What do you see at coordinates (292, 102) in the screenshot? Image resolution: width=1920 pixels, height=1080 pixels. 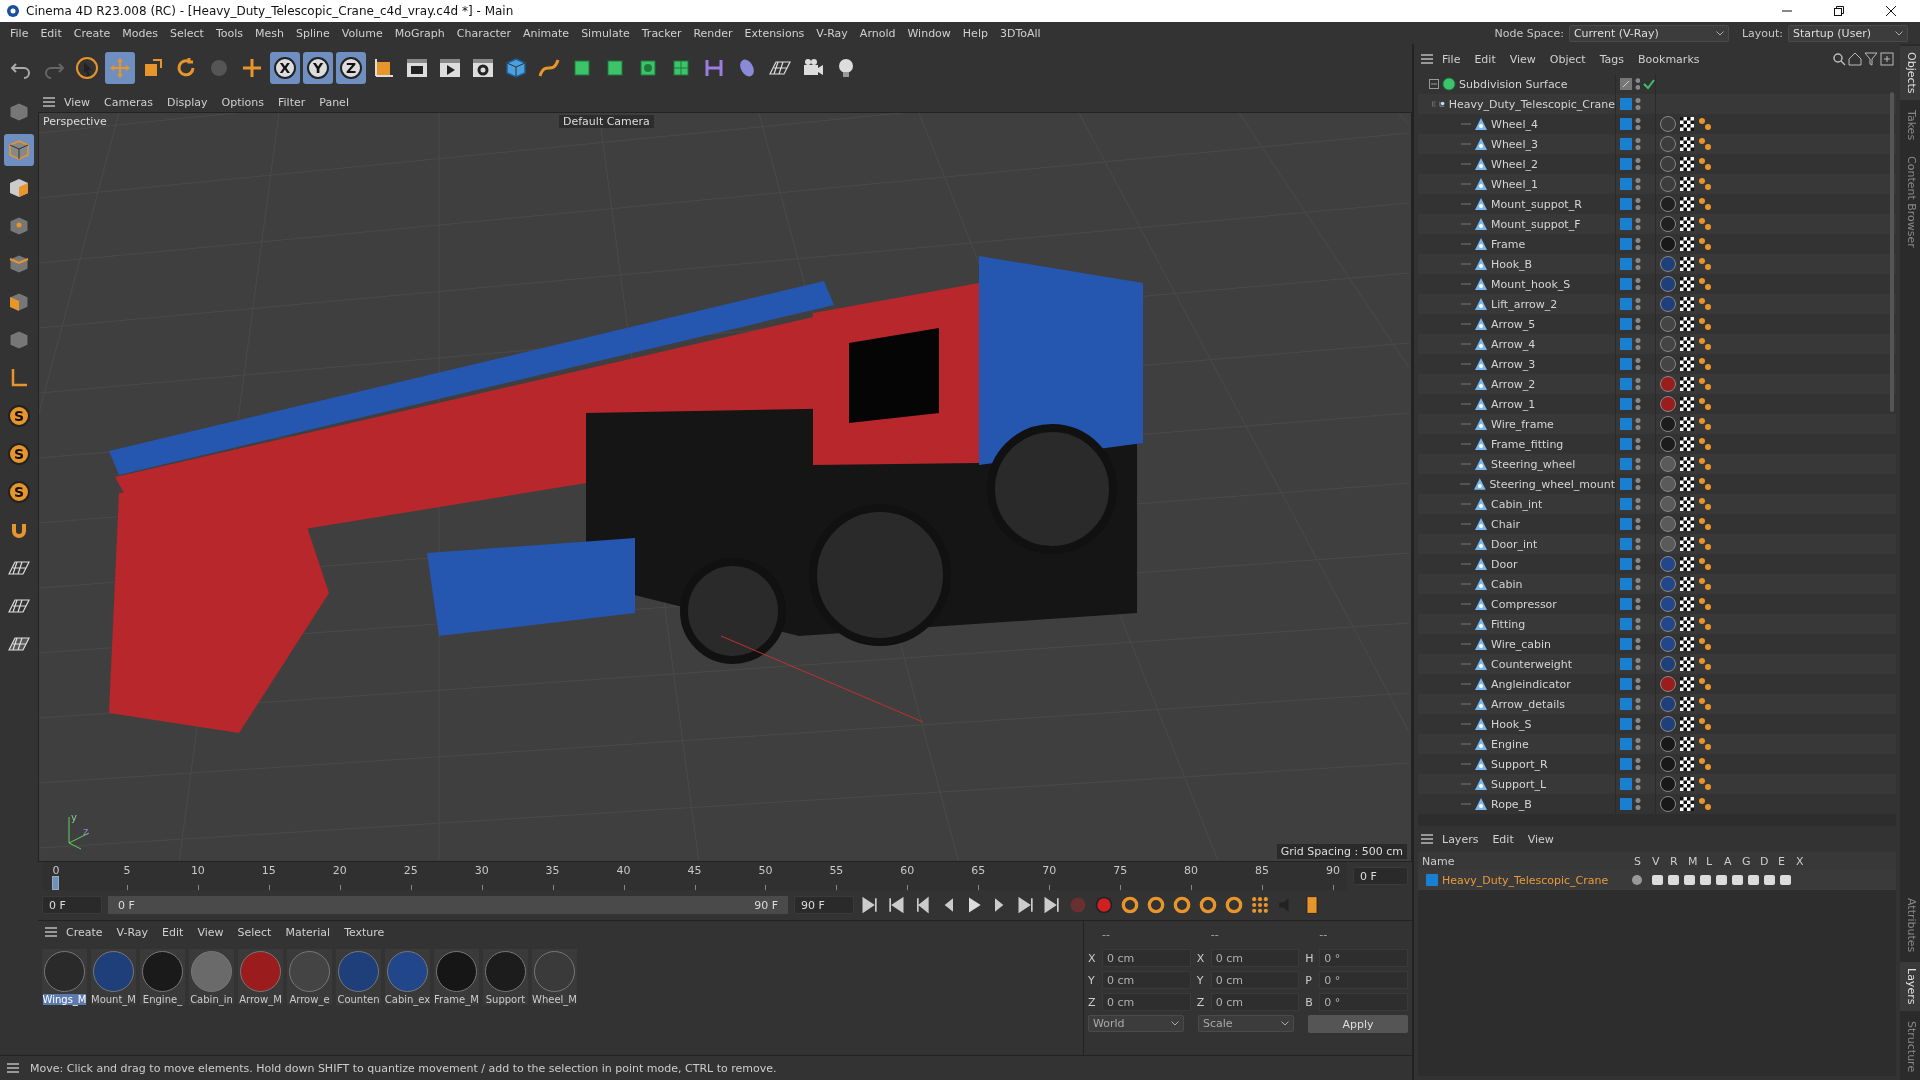 I see `menu-item: Filter` at bounding box center [292, 102].